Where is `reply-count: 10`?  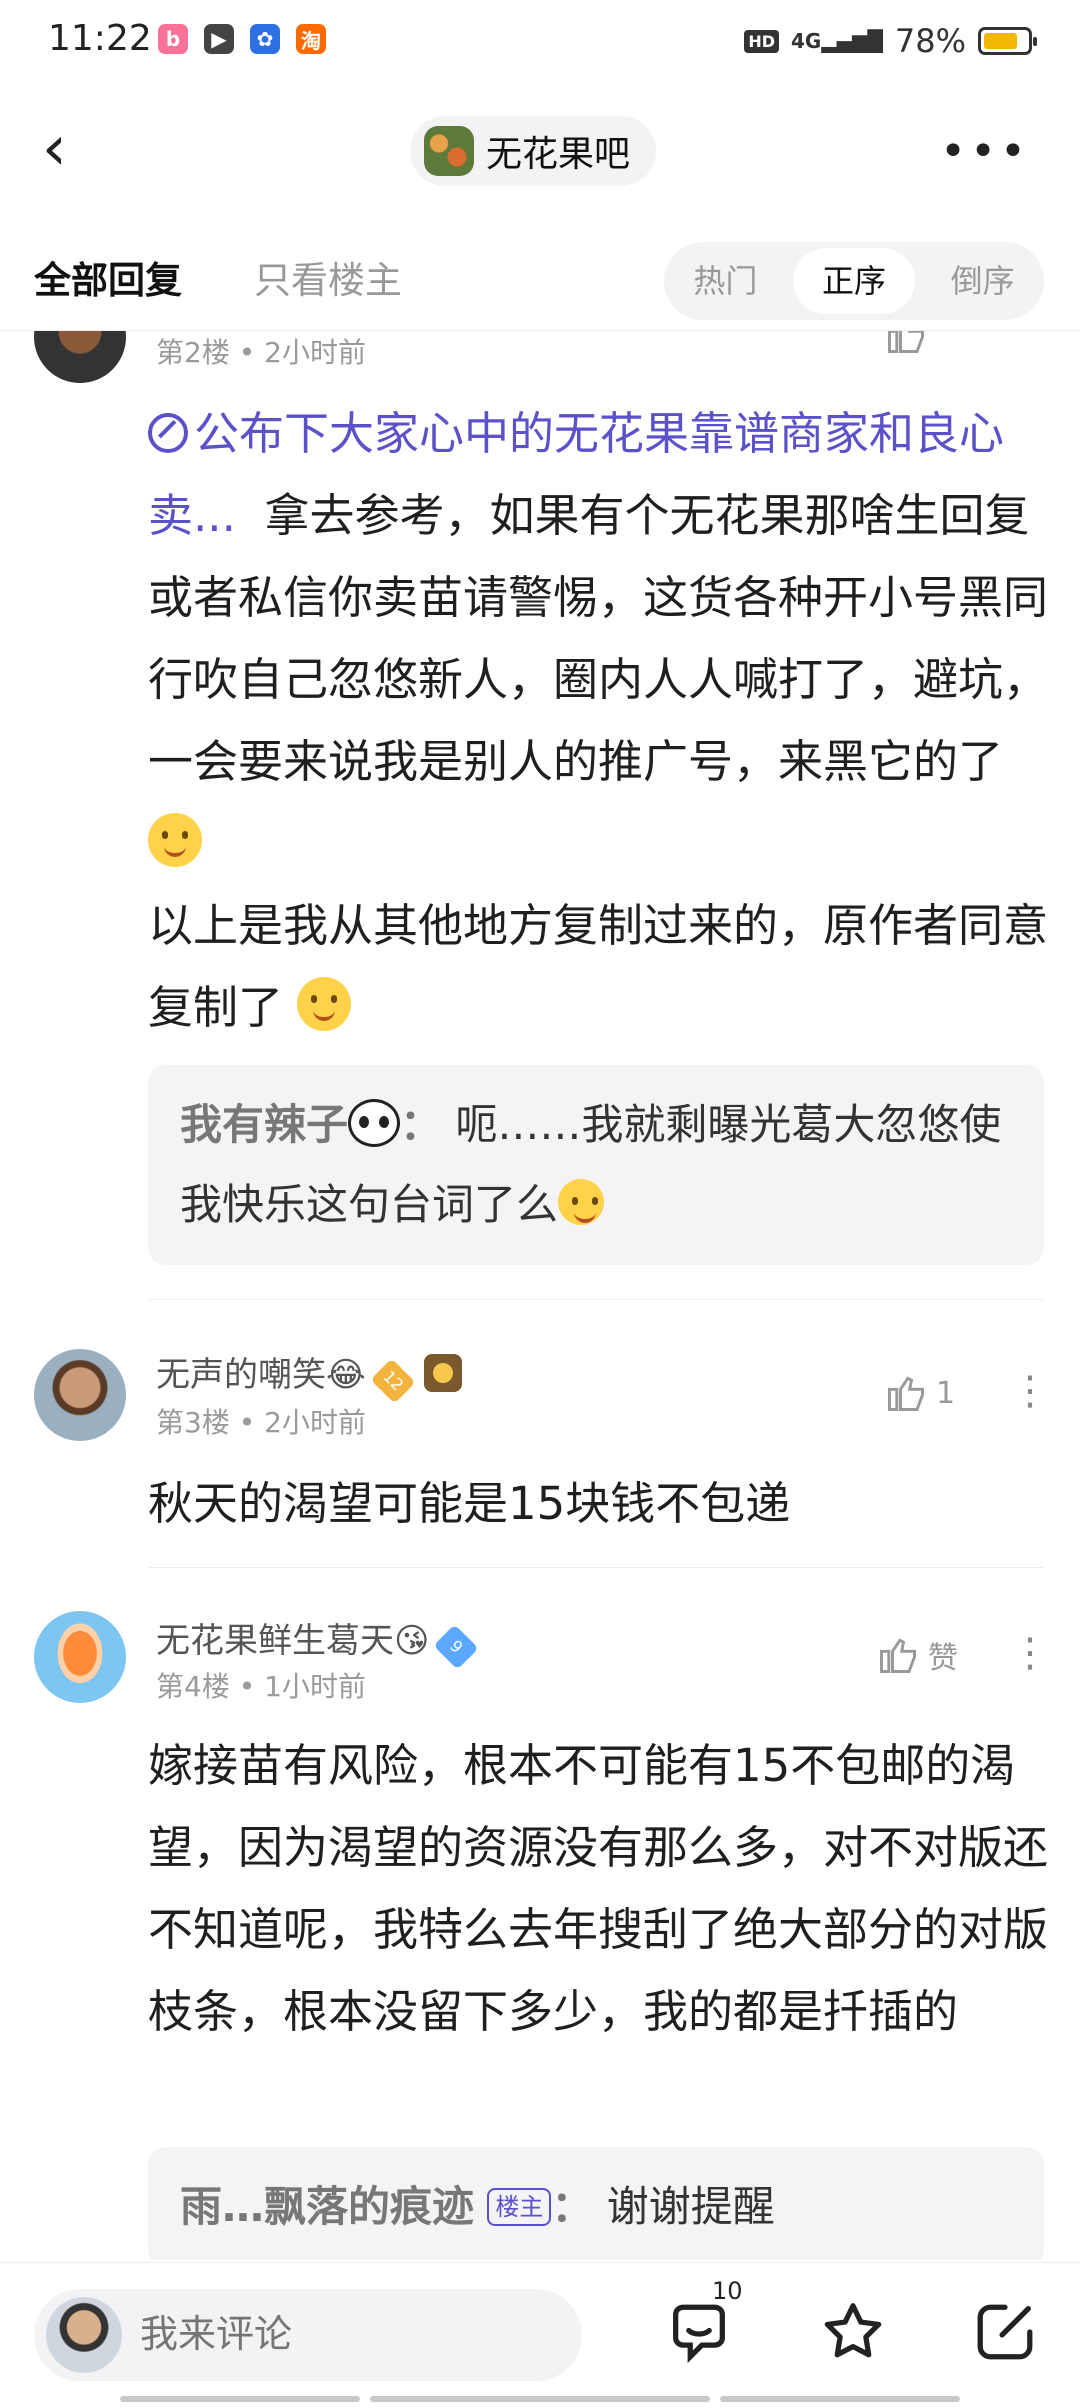 reply-count: 10 is located at coordinates (727, 2291).